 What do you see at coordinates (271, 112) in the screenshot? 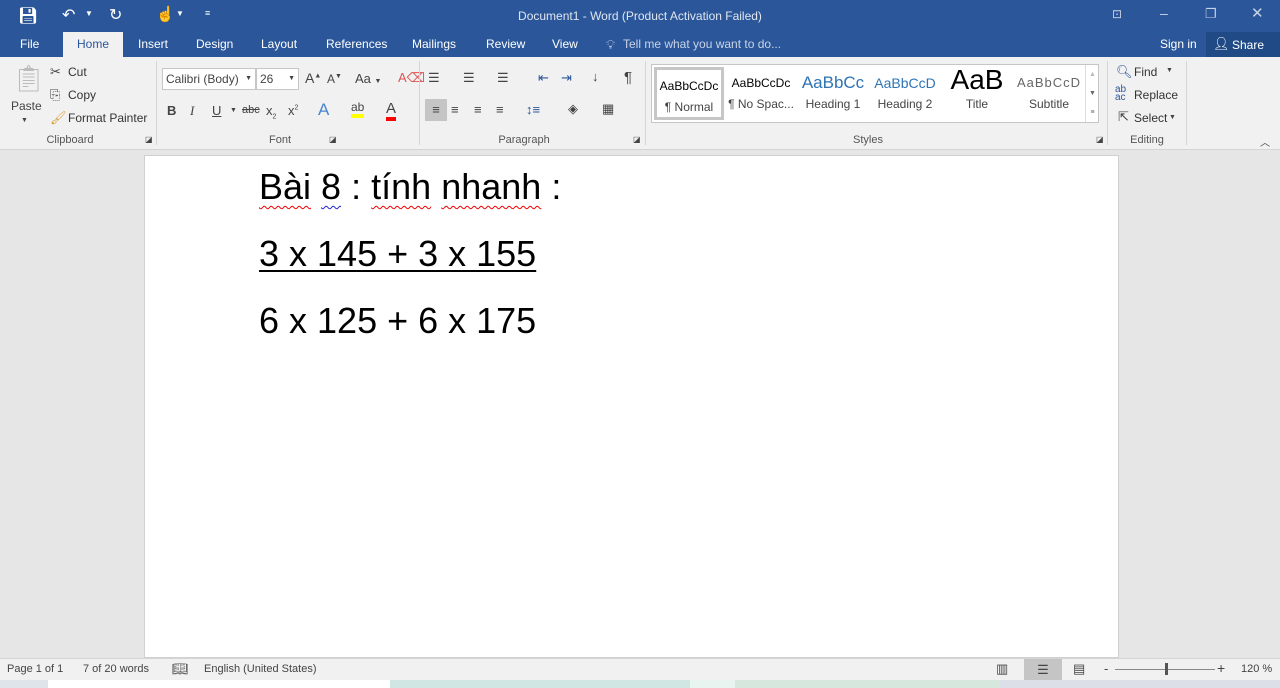
I see `subscript-icon: x2` at bounding box center [271, 112].